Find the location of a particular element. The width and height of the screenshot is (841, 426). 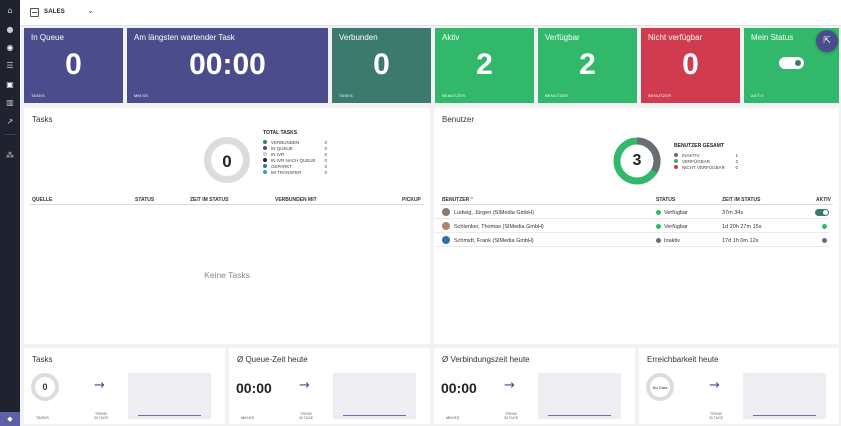

legend-count: 2 is located at coordinates (736, 161).